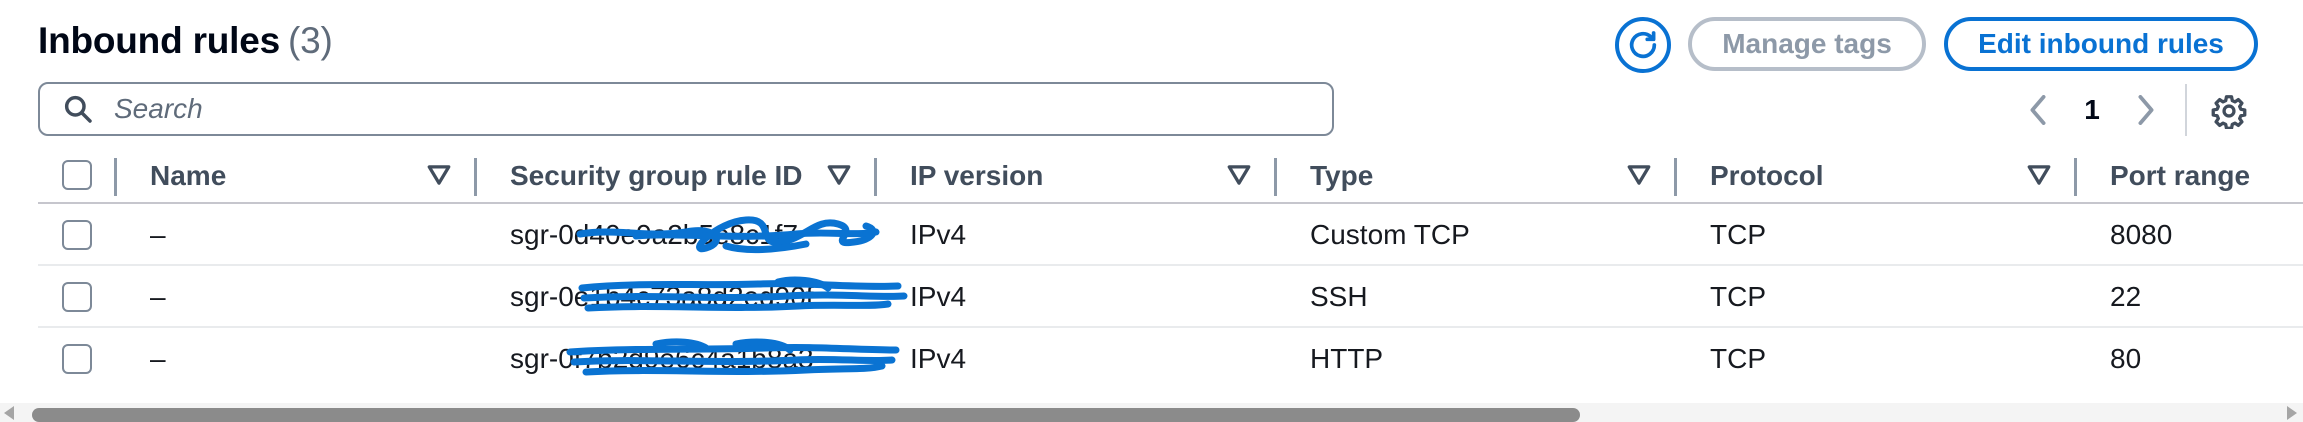 Image resolution: width=2303 pixels, height=422 pixels. I want to click on previous-page-button, so click(2038, 110).